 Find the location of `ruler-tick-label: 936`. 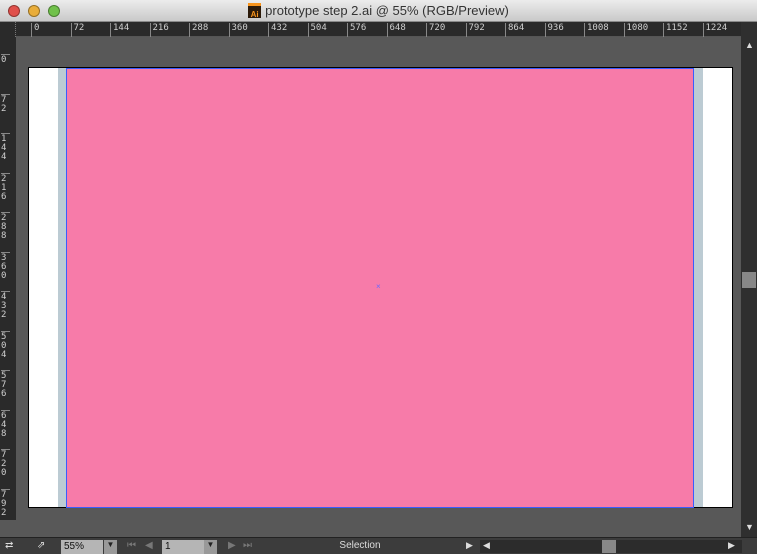

ruler-tick-label: 936 is located at coordinates (554, 30).